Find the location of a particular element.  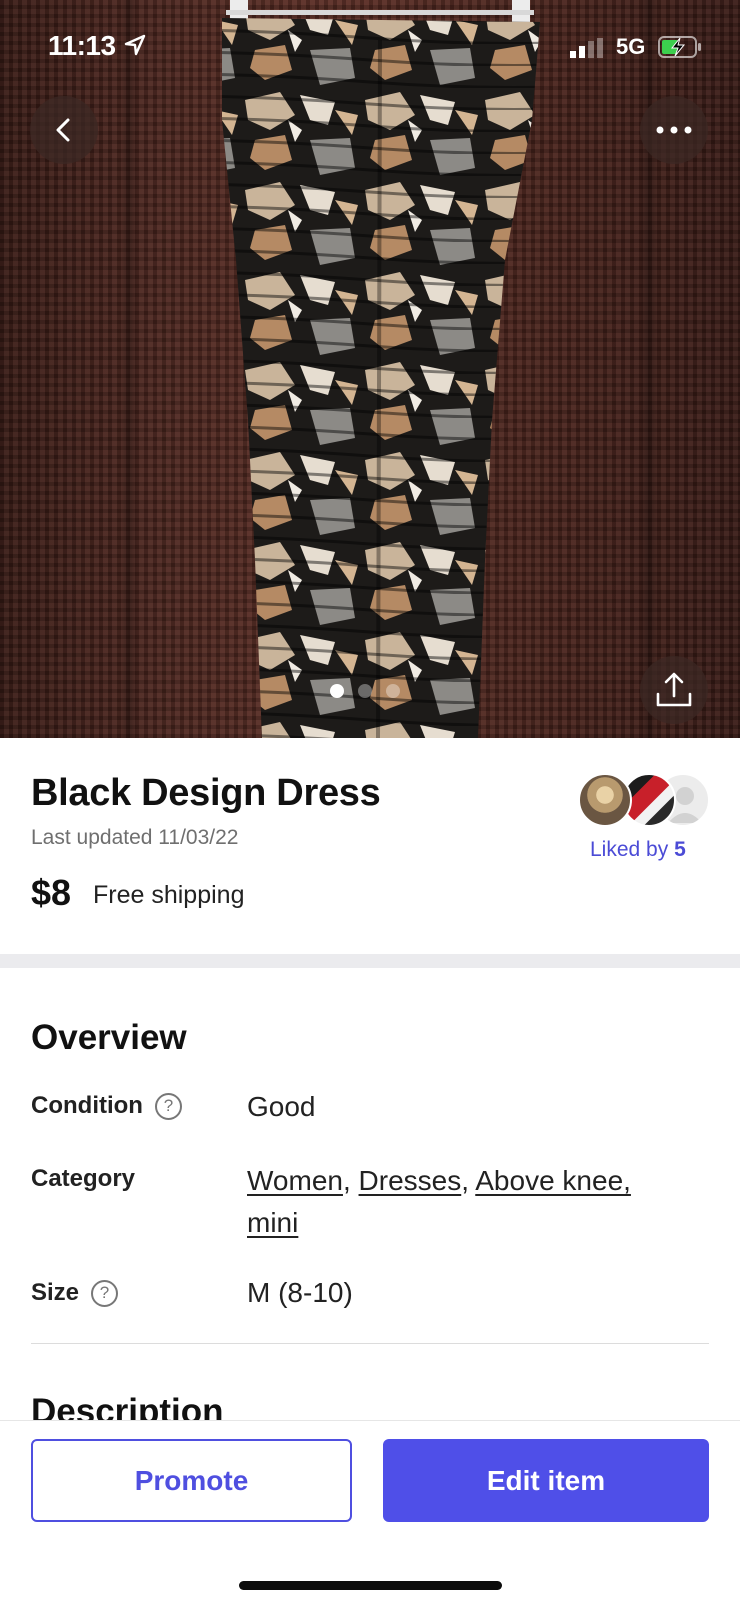

liked-by-link: Liked by 5 is located at coordinates (638, 850).